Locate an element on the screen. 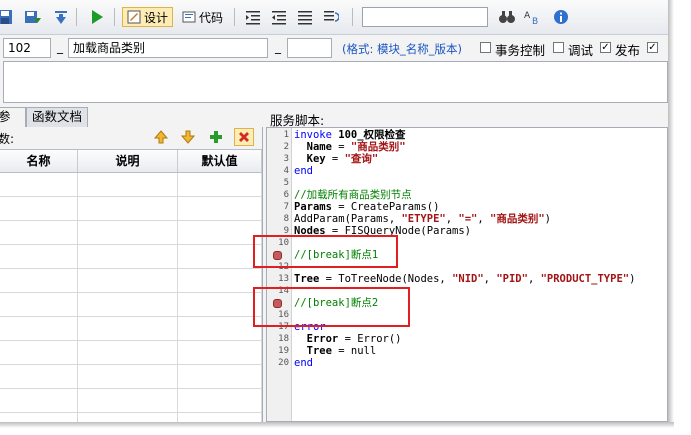 The width and height of the screenshot is (691, 435). add-icon is located at coordinates (216, 138).